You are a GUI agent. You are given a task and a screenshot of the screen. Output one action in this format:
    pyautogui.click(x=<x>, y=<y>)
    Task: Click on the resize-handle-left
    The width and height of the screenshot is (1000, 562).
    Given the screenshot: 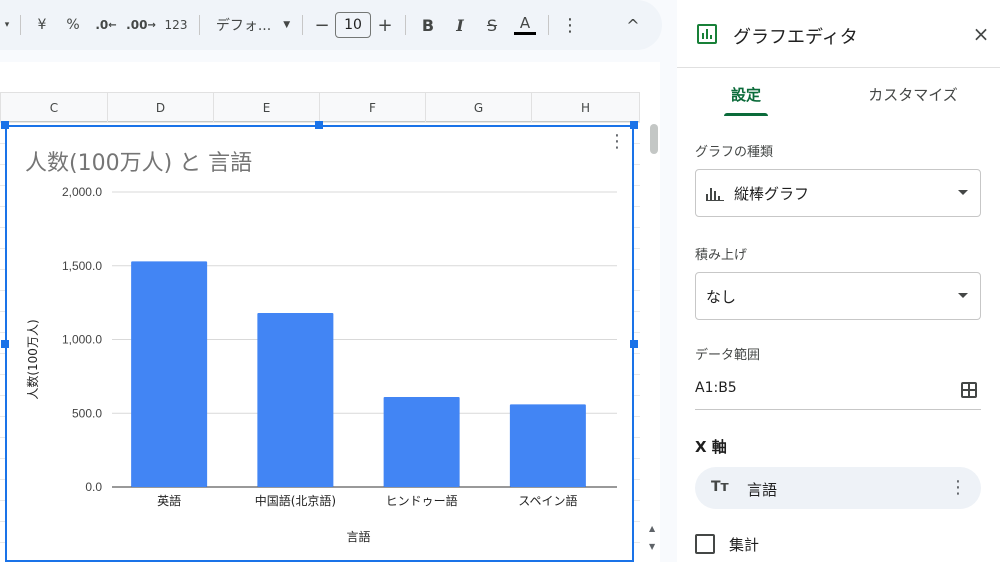 What is the action you would take?
    pyautogui.click(x=5, y=344)
    